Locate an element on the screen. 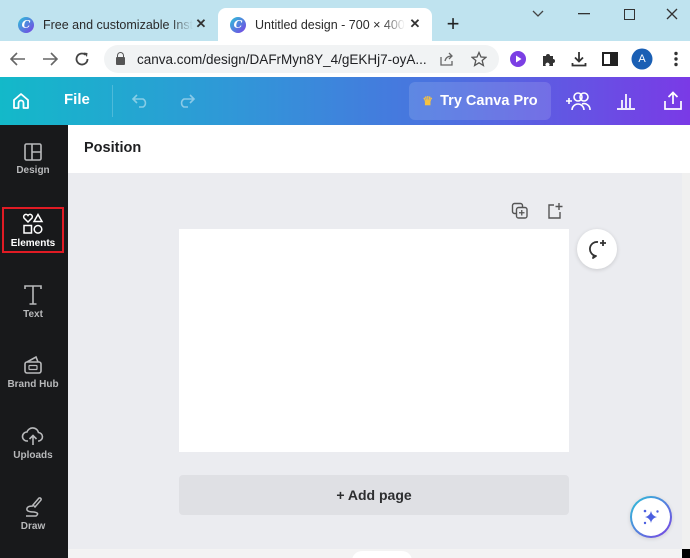 Image resolution: width=690 pixels, height=558 pixels. bookmark-star-icon is located at coordinates (479, 59).